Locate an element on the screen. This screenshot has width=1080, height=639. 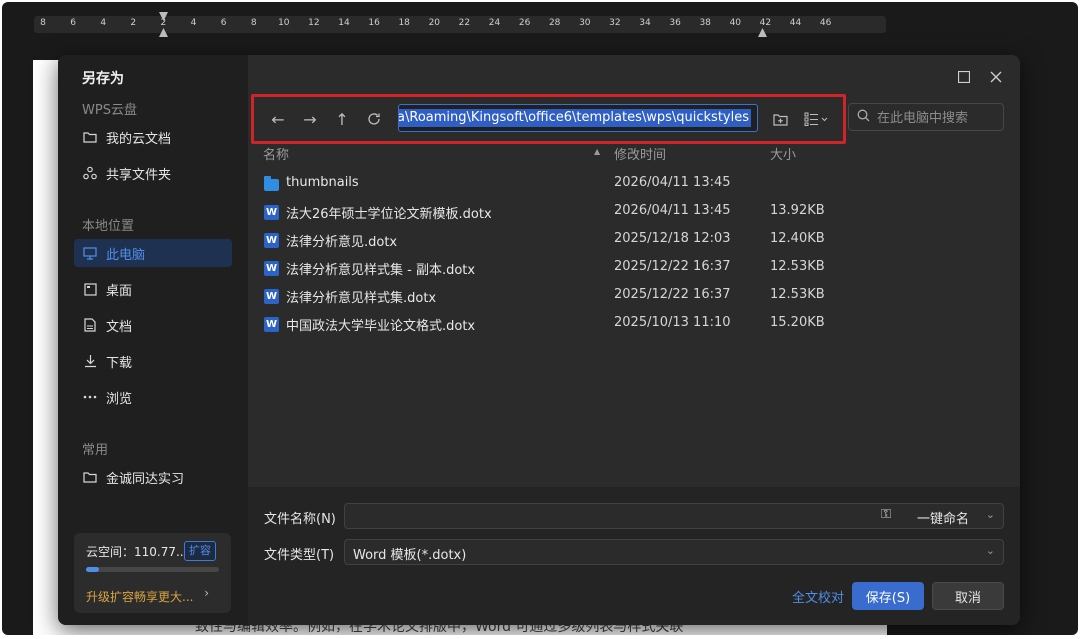
sidebar-item-shared-folder: 共享文件夹 is located at coordinates (153, 173).